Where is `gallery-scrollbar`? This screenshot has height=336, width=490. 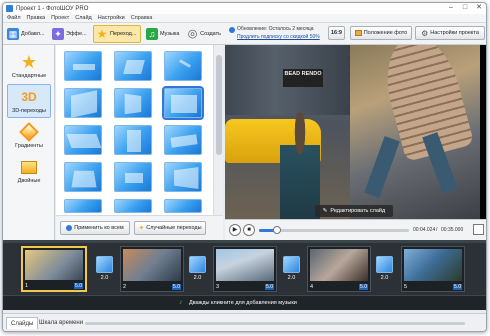
gallery-scrollbar is located at coordinates (218, 130).